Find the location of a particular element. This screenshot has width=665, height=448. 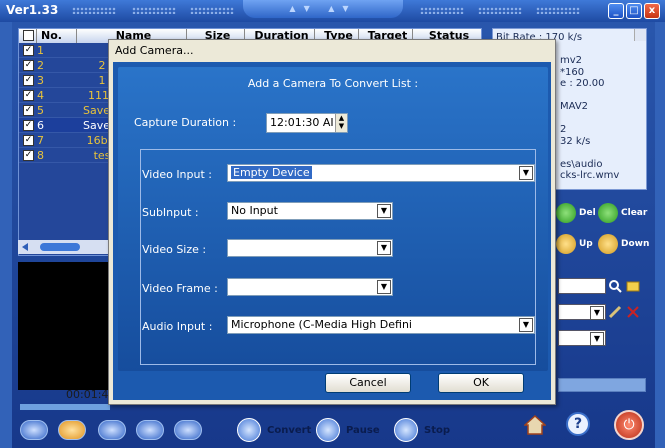

row-number: 2 is located at coordinates (40, 65).